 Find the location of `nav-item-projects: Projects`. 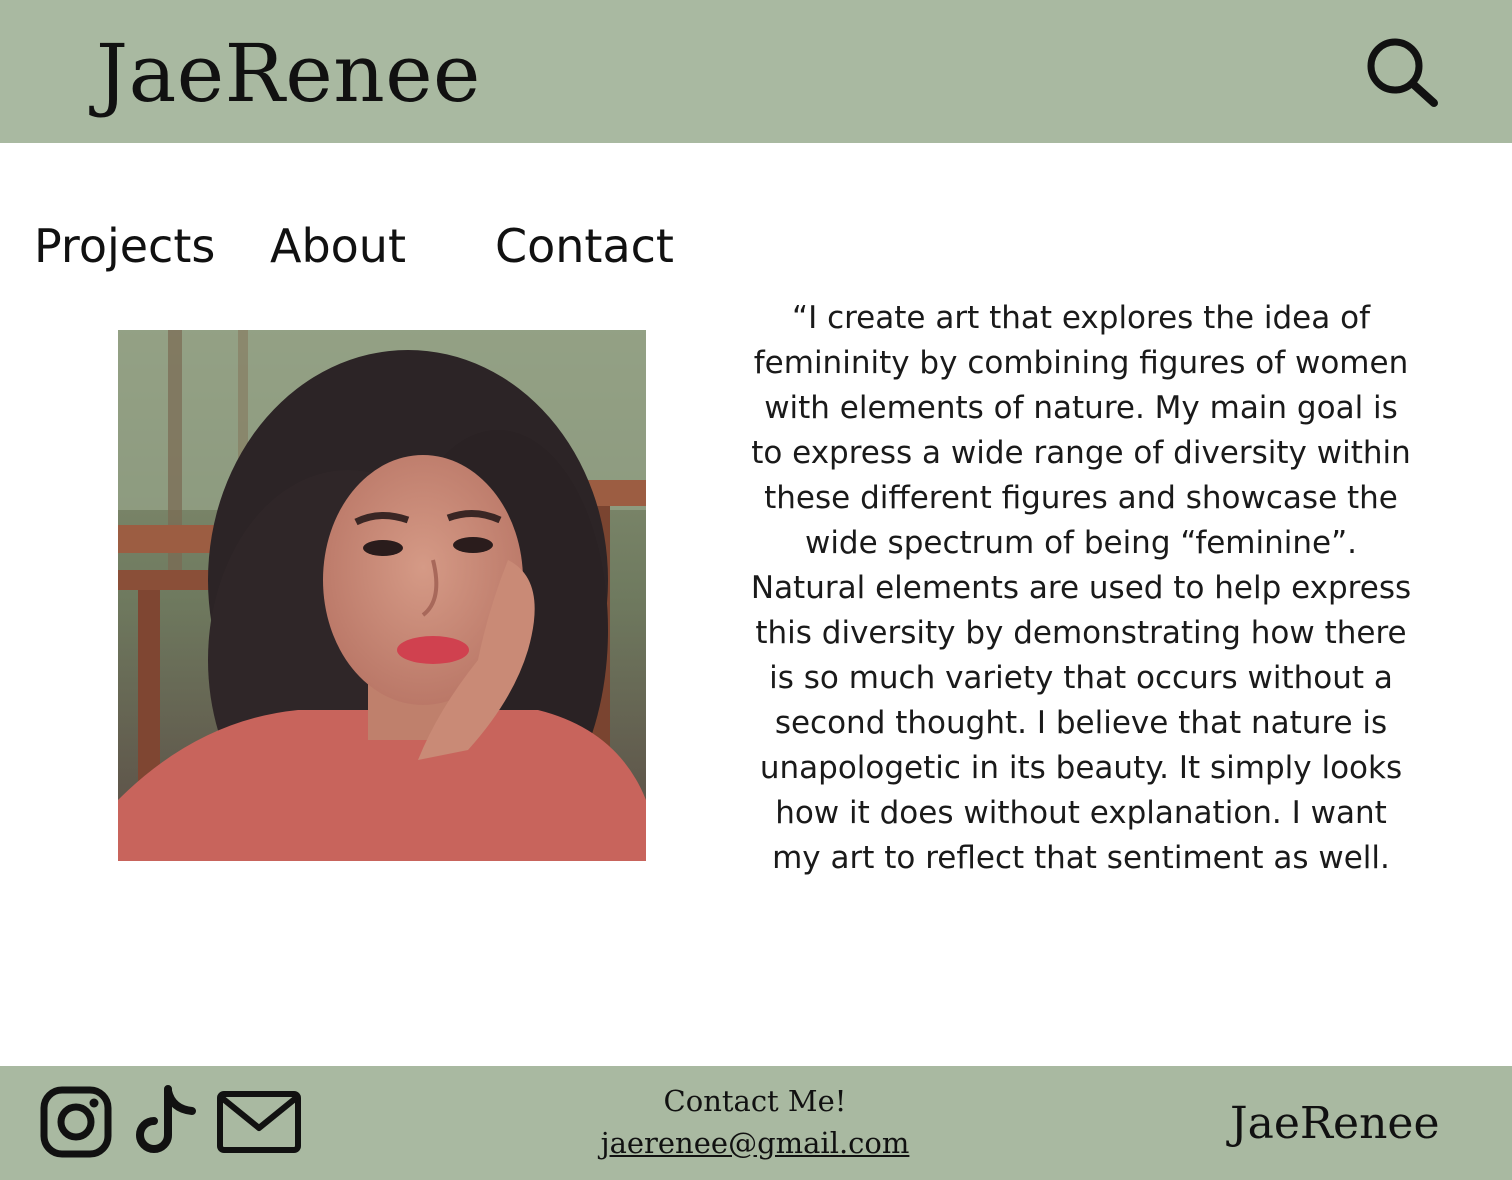

nav-item-projects: Projects is located at coordinates (124, 246).